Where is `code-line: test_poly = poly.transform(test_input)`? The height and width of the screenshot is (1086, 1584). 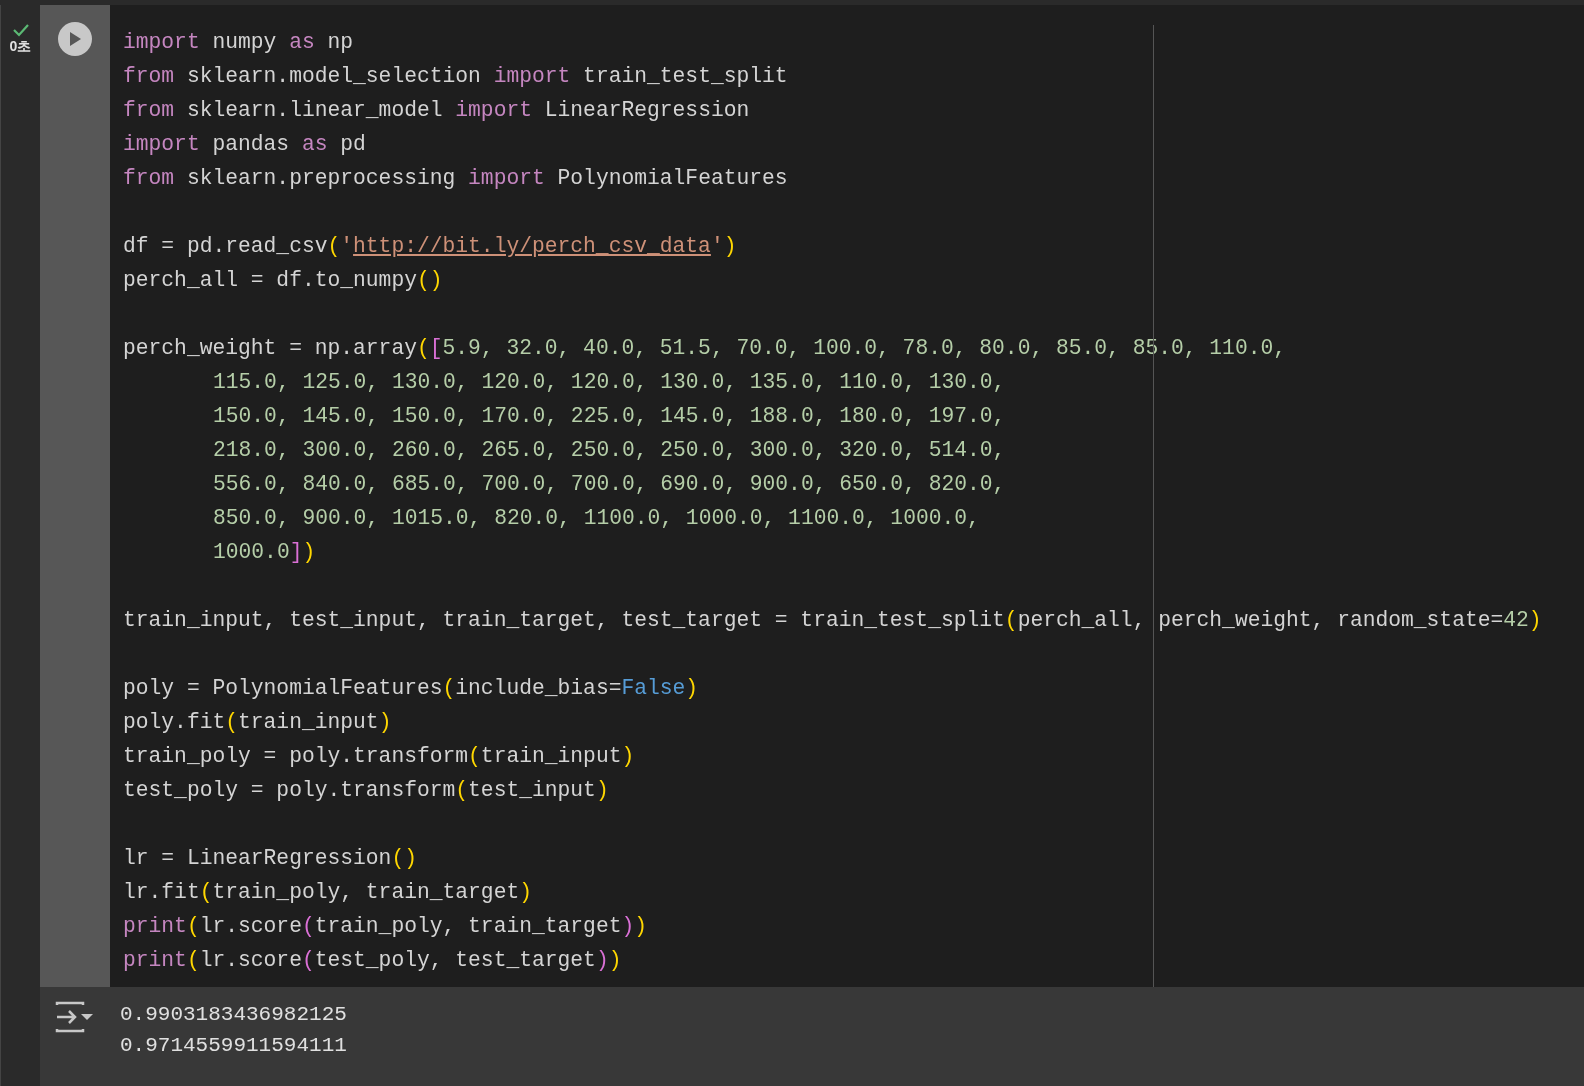 code-line: test_poly = poly.transform(test_input) is located at coordinates (366, 790).